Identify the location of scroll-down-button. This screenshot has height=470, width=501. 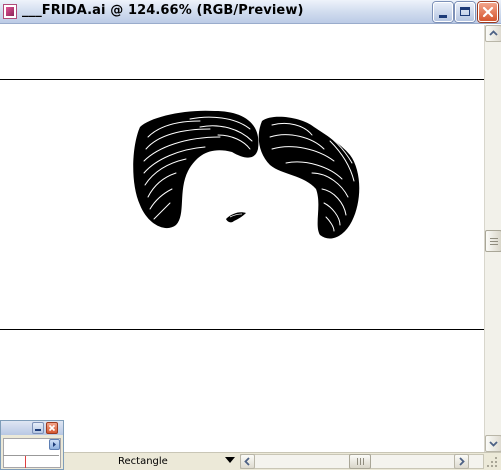
(493, 443).